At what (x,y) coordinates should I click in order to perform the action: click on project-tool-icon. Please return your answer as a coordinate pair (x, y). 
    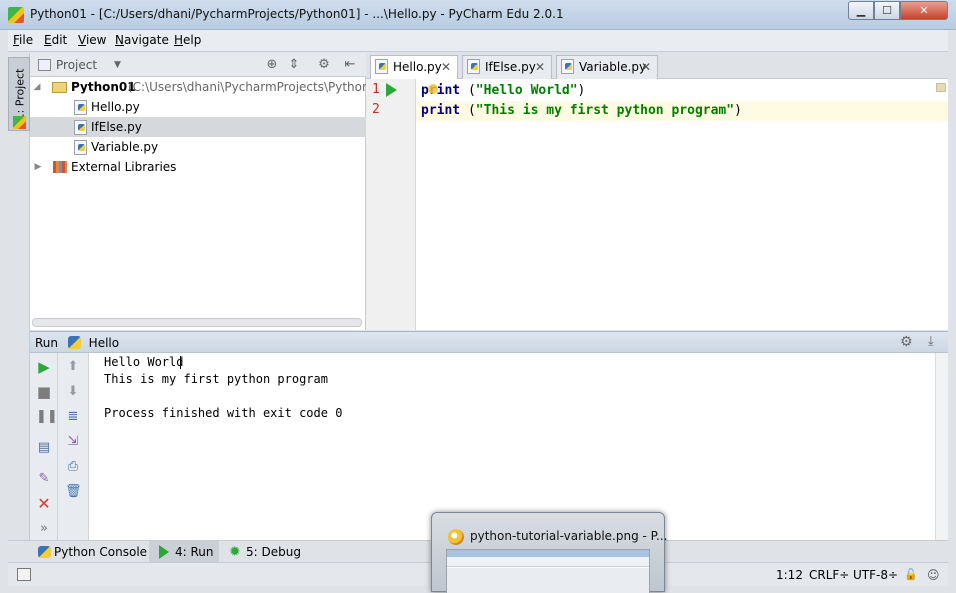
    Looking at the image, I should click on (19, 122).